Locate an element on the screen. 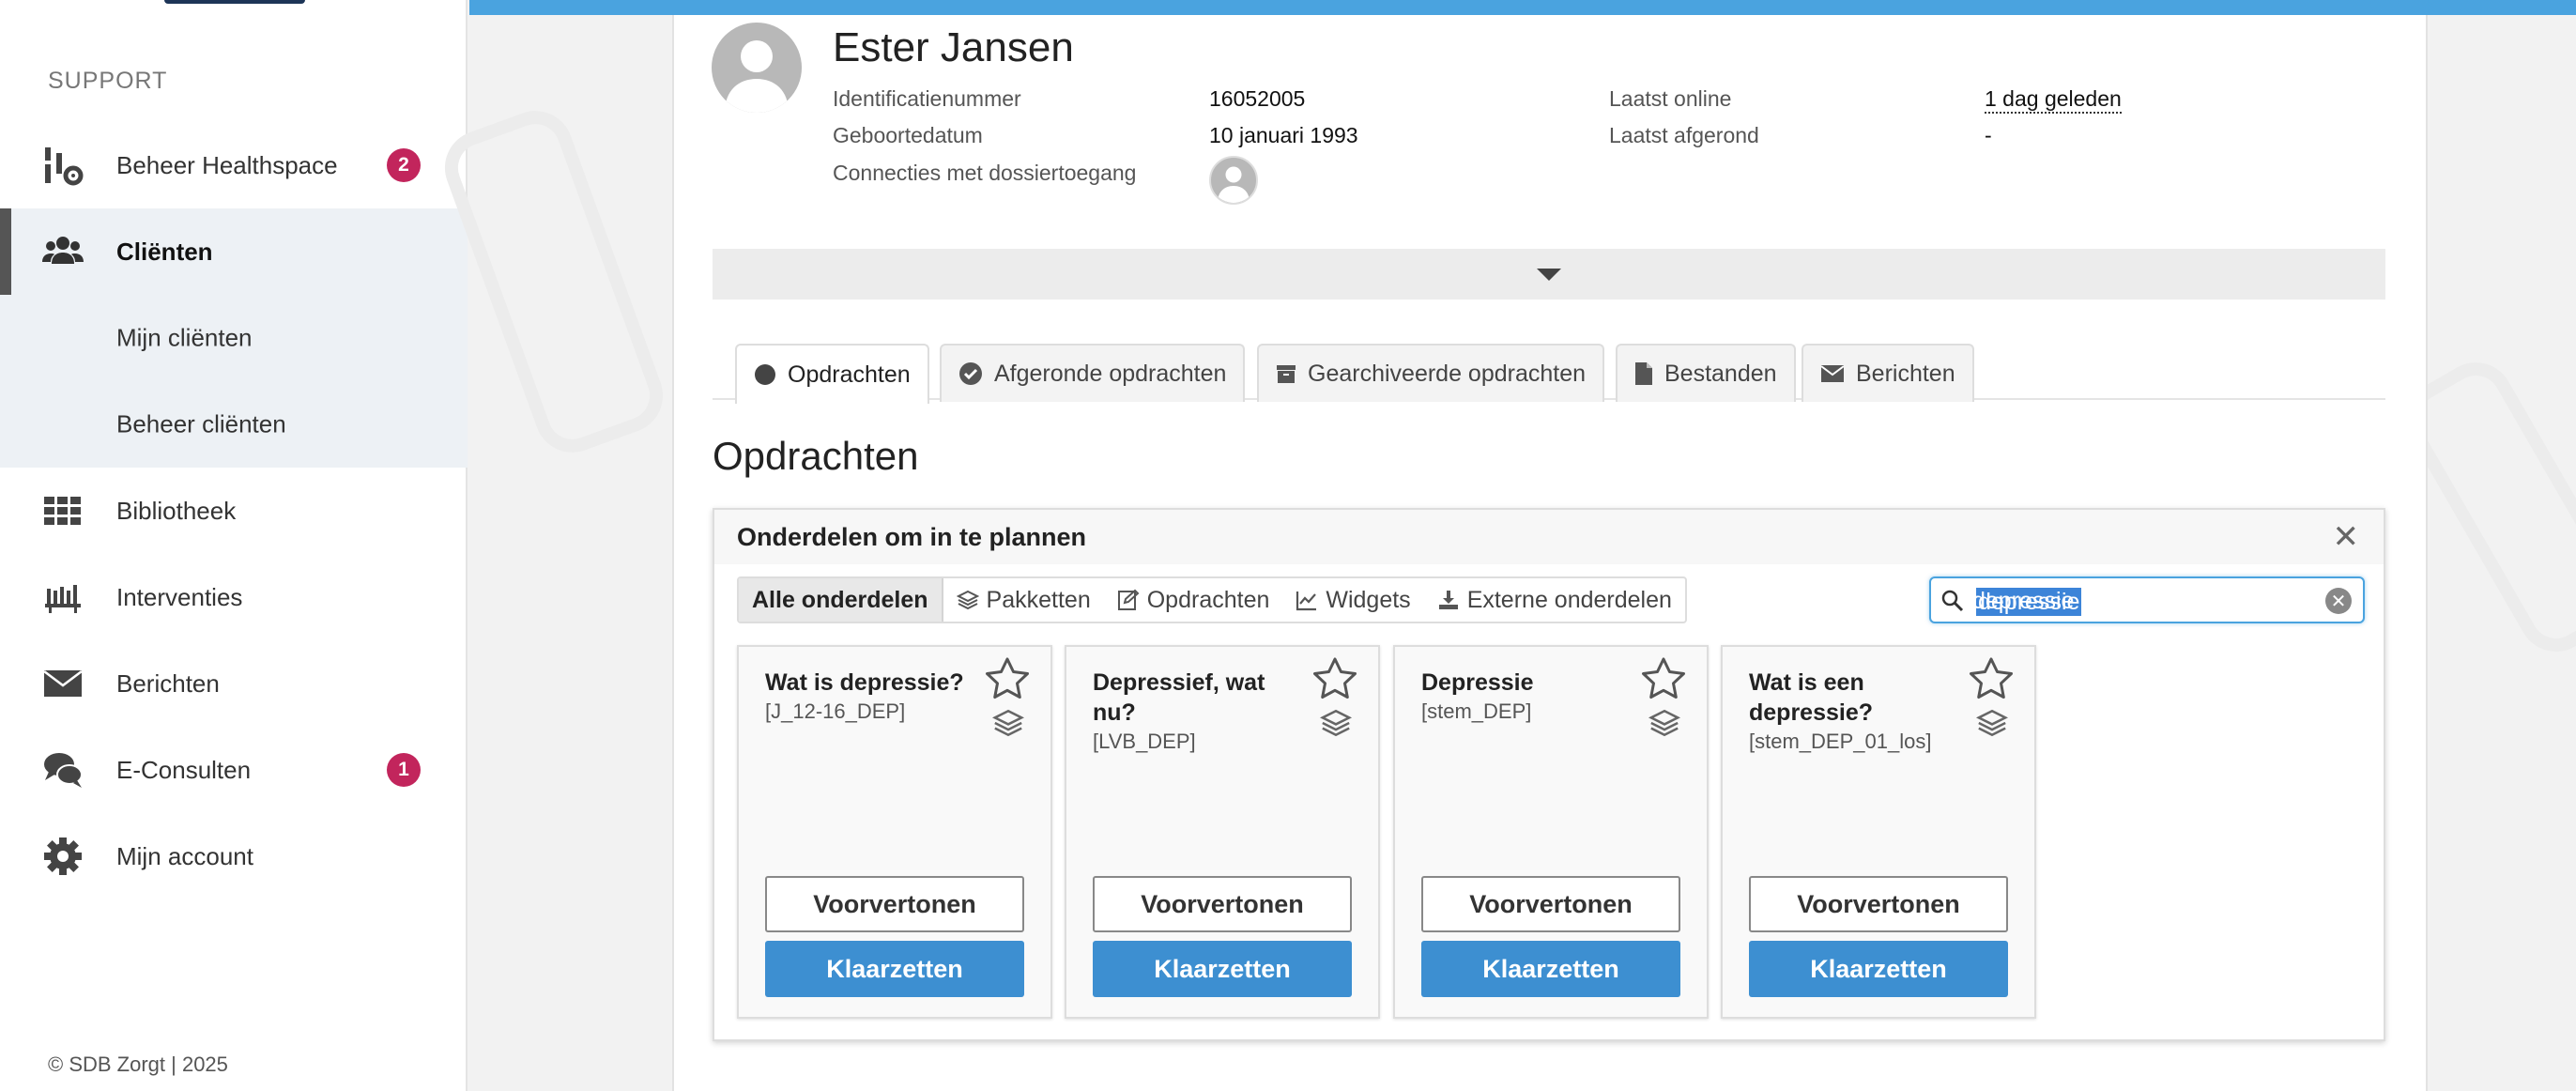 The width and height of the screenshot is (2576, 1091). sidebar-section-title: SUPPORT is located at coordinates (108, 81).